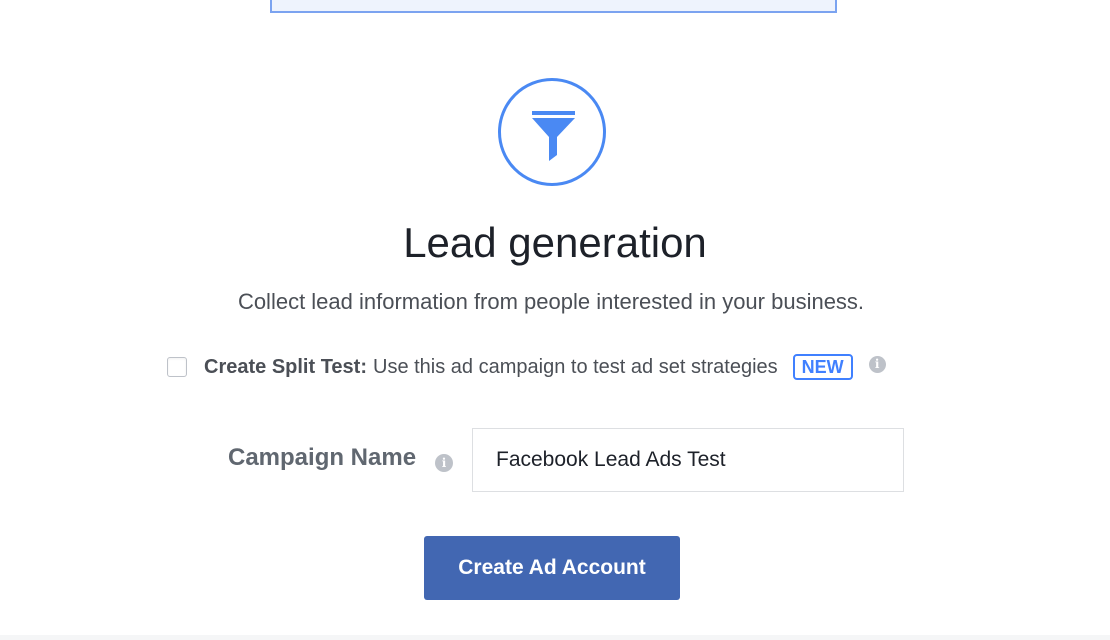 The width and height of the screenshot is (1110, 640). I want to click on funnel-icon, so click(553, 136).